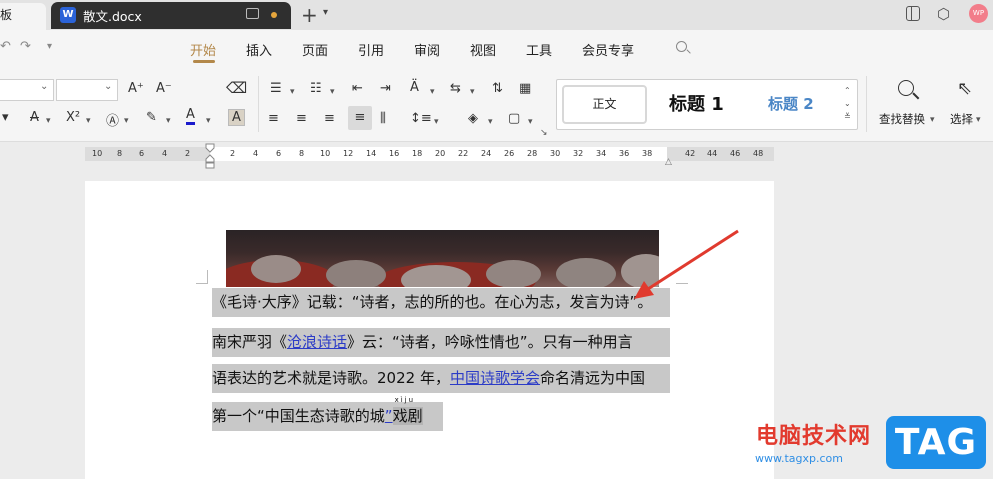  Describe the element at coordinates (758, 153) in the screenshot. I see `ruler-number: 48` at that location.